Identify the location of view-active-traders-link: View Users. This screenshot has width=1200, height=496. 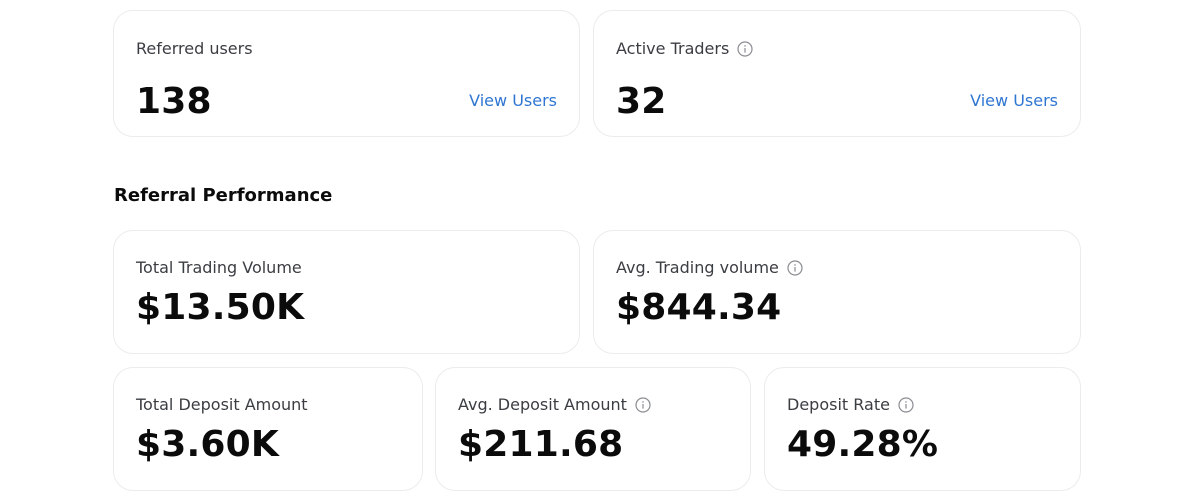
(1014, 100).